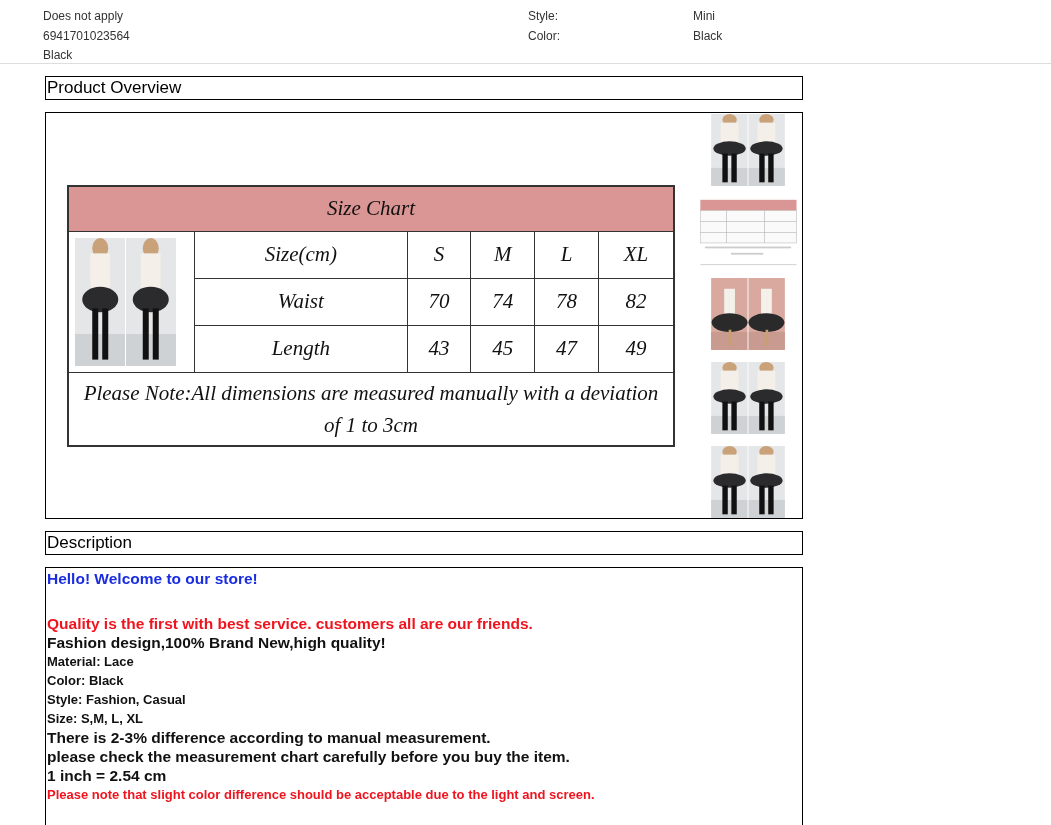 This screenshot has width=1051, height=825. Describe the element at coordinates (301, 348) in the screenshot. I see `table-cell: Length` at that location.